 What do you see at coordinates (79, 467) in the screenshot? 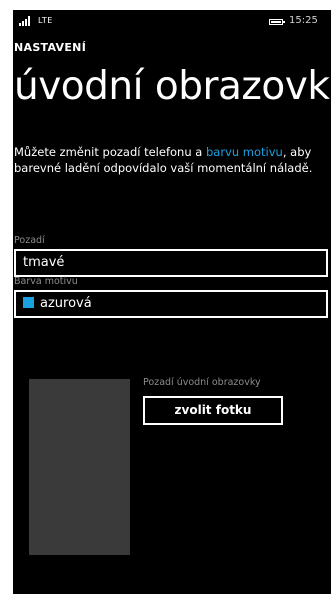
I see `start-screen-preview` at bounding box center [79, 467].